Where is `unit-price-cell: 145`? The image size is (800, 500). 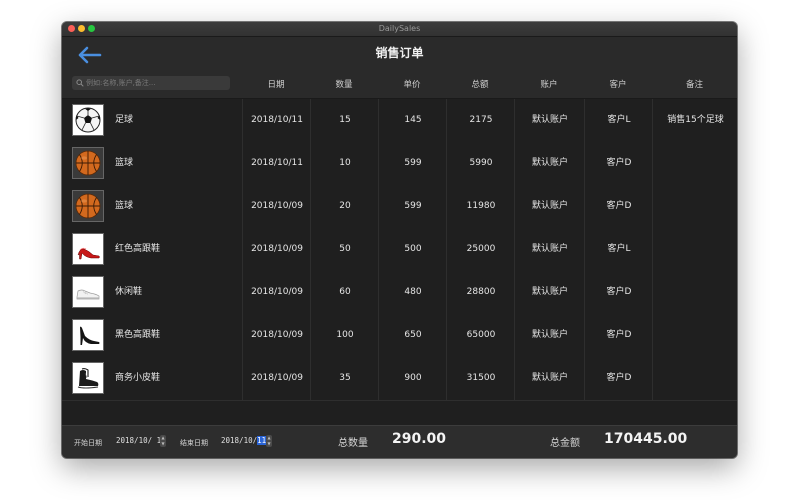
unit-price-cell: 145 is located at coordinates (412, 120).